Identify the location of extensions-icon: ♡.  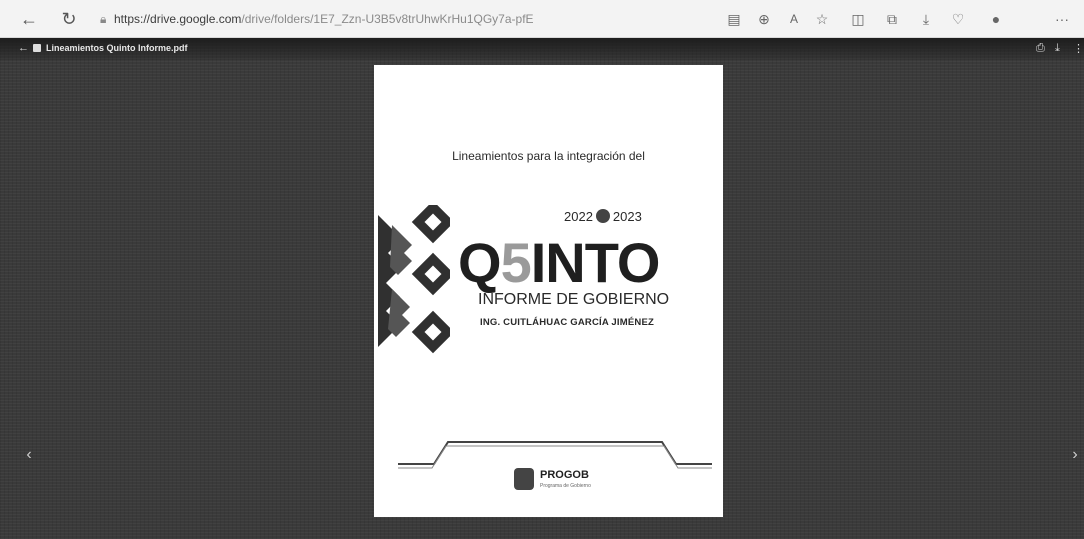
(958, 19).